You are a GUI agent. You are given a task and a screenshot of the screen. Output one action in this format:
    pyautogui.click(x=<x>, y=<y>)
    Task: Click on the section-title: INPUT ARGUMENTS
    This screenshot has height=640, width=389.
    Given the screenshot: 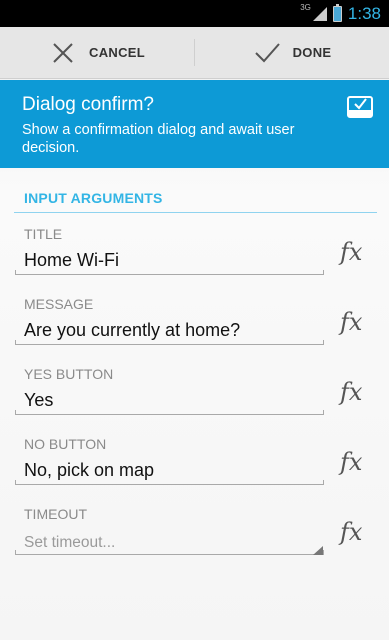 What is the action you would take?
    pyautogui.click(x=93, y=198)
    